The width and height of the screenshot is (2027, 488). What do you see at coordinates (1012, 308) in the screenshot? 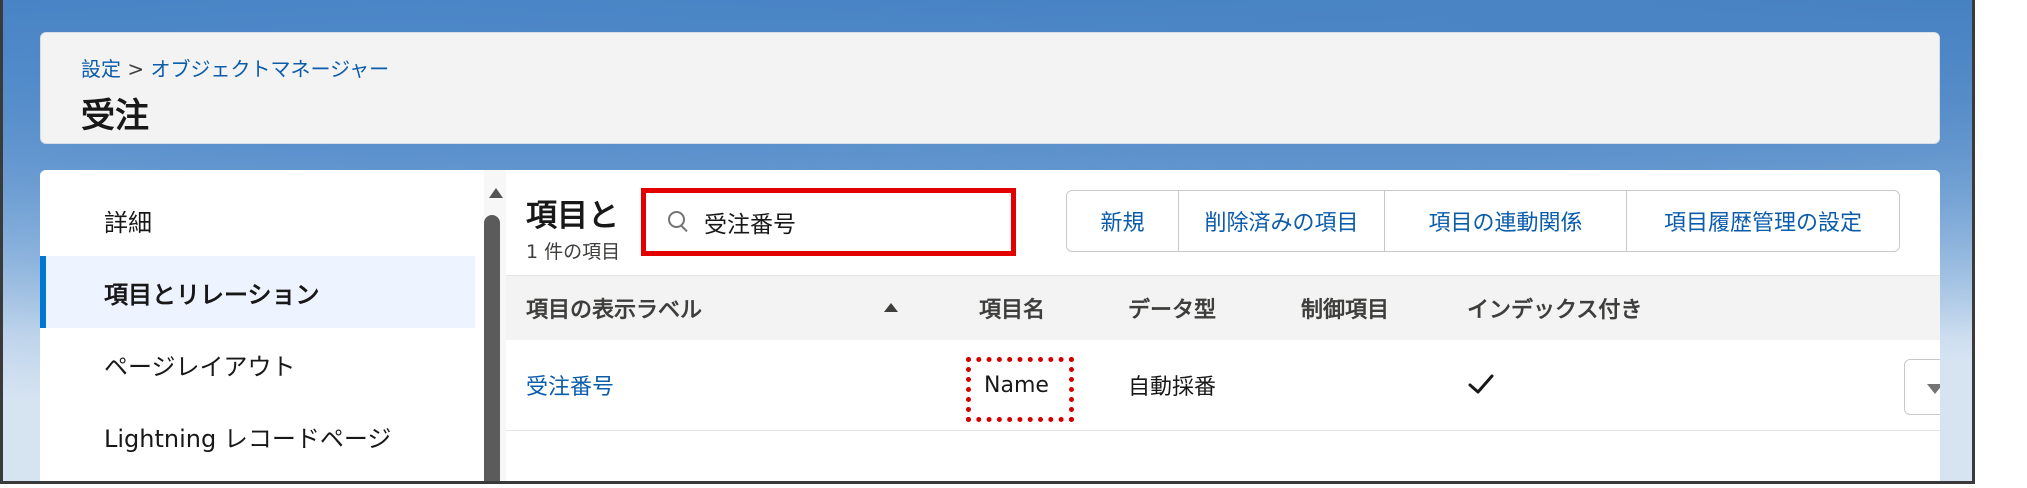
I see `column-header-field-name: 項目名` at bounding box center [1012, 308].